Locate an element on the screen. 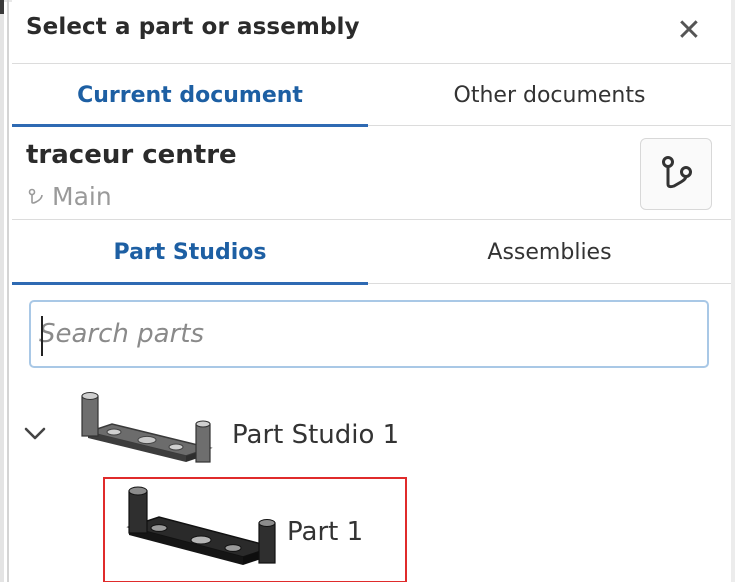  tab-label: Other documents is located at coordinates (549, 95).